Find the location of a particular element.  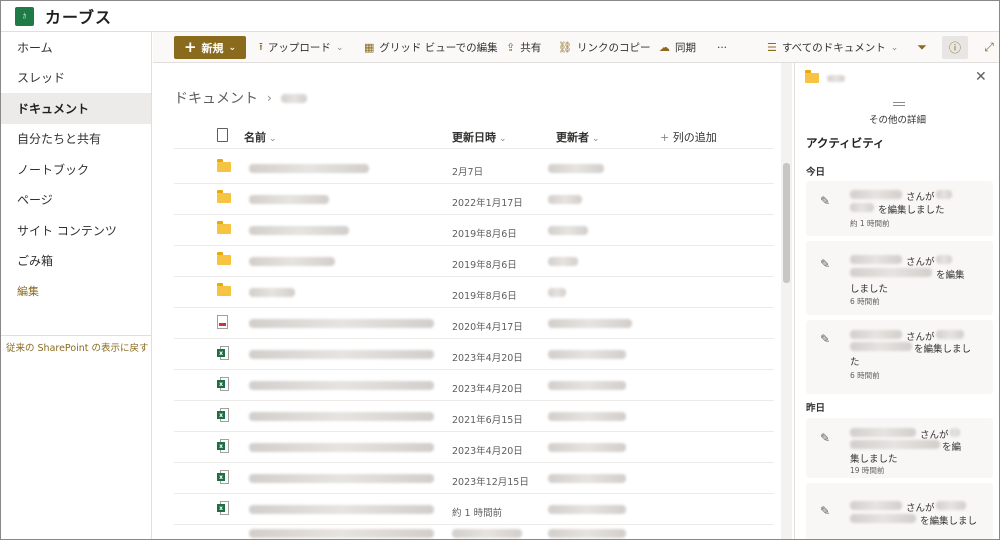

link-icon: ⛓ is located at coordinates (565, 47).